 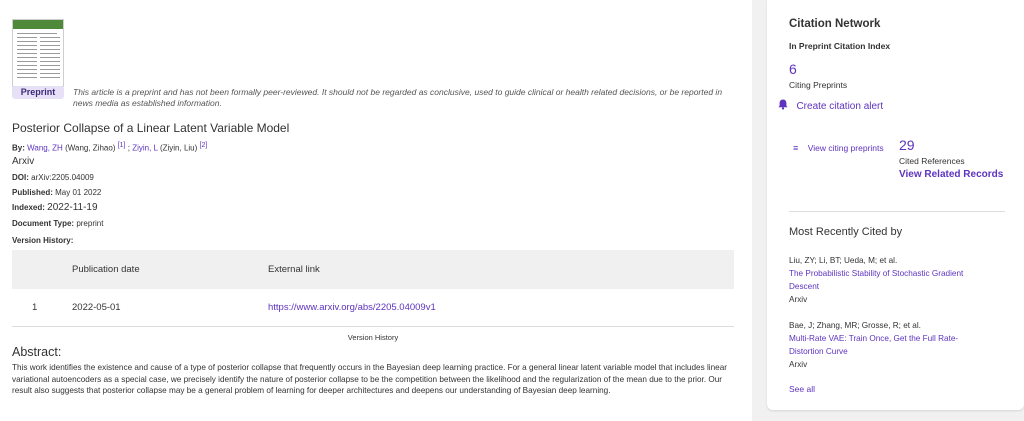 What do you see at coordinates (843, 260) in the screenshot?
I see `recent-citation-authors: Liu, ZY; Li, BT; Ueda, M; et al.` at bounding box center [843, 260].